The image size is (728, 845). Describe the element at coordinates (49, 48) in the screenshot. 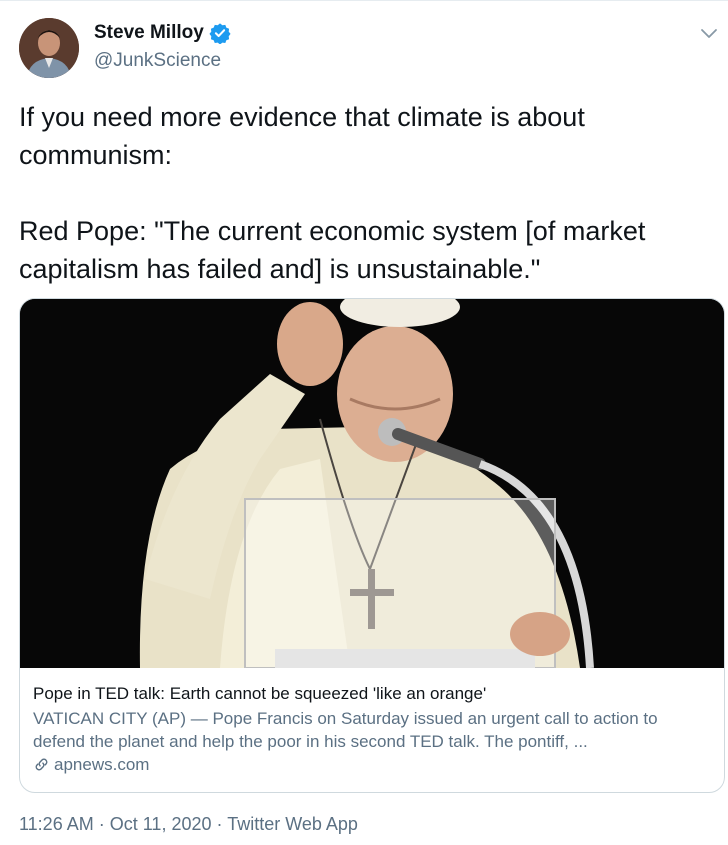

I see `avatar` at that location.